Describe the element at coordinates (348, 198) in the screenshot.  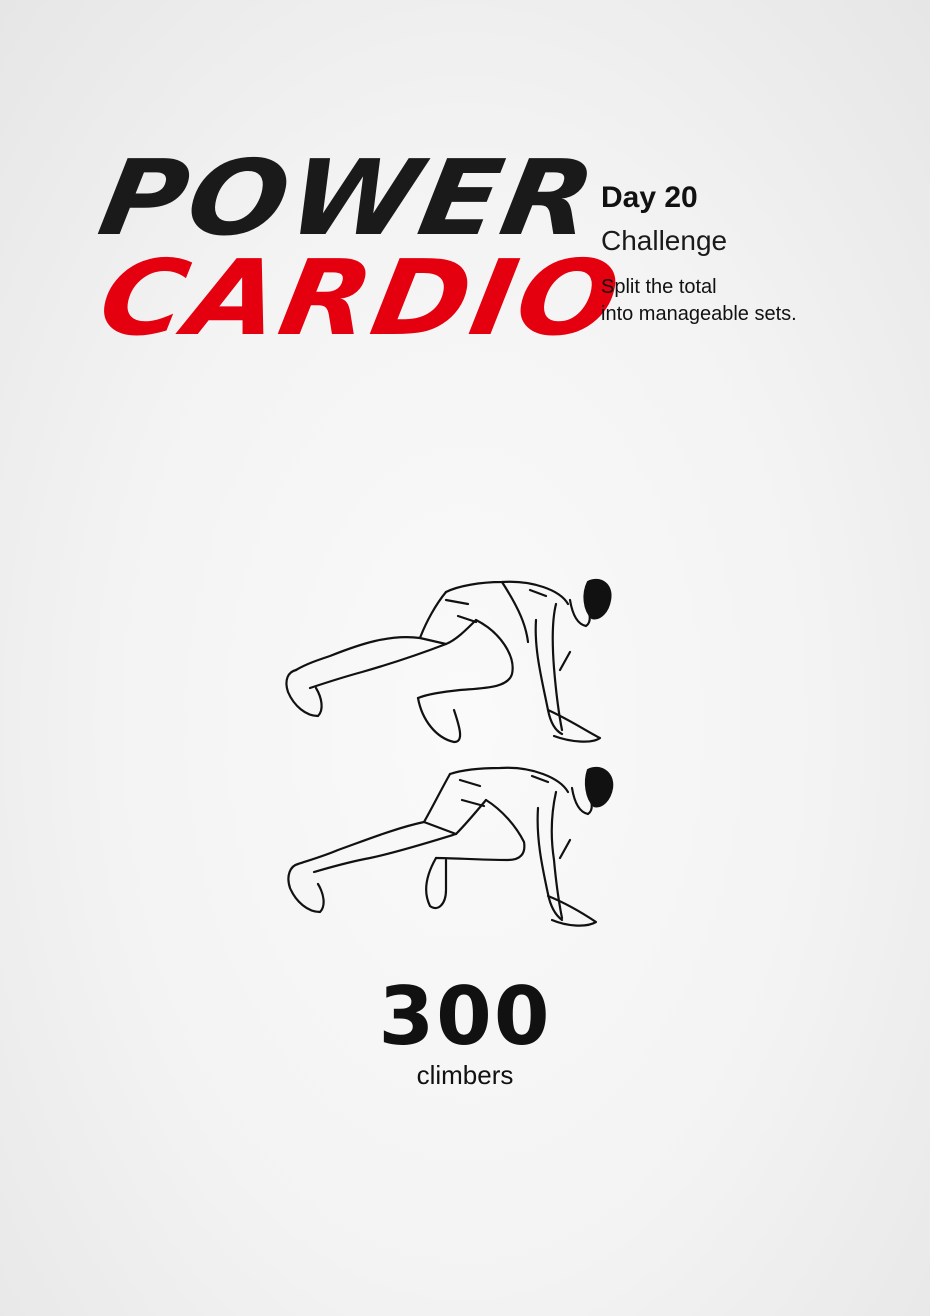
I see `logo-power-text: POWER` at that location.